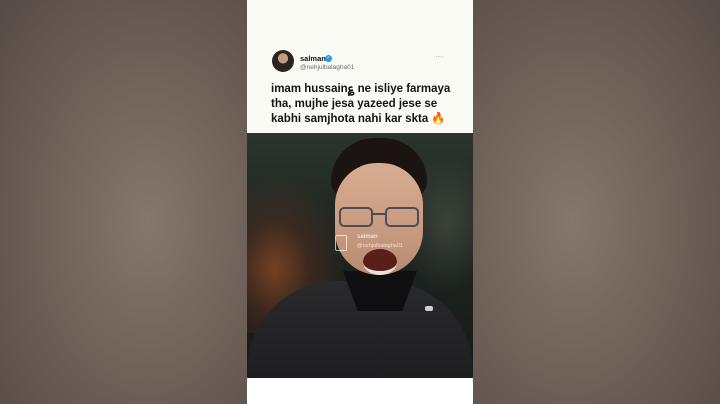 The width and height of the screenshot is (720, 404). I want to click on bottom-strip, so click(360, 391).